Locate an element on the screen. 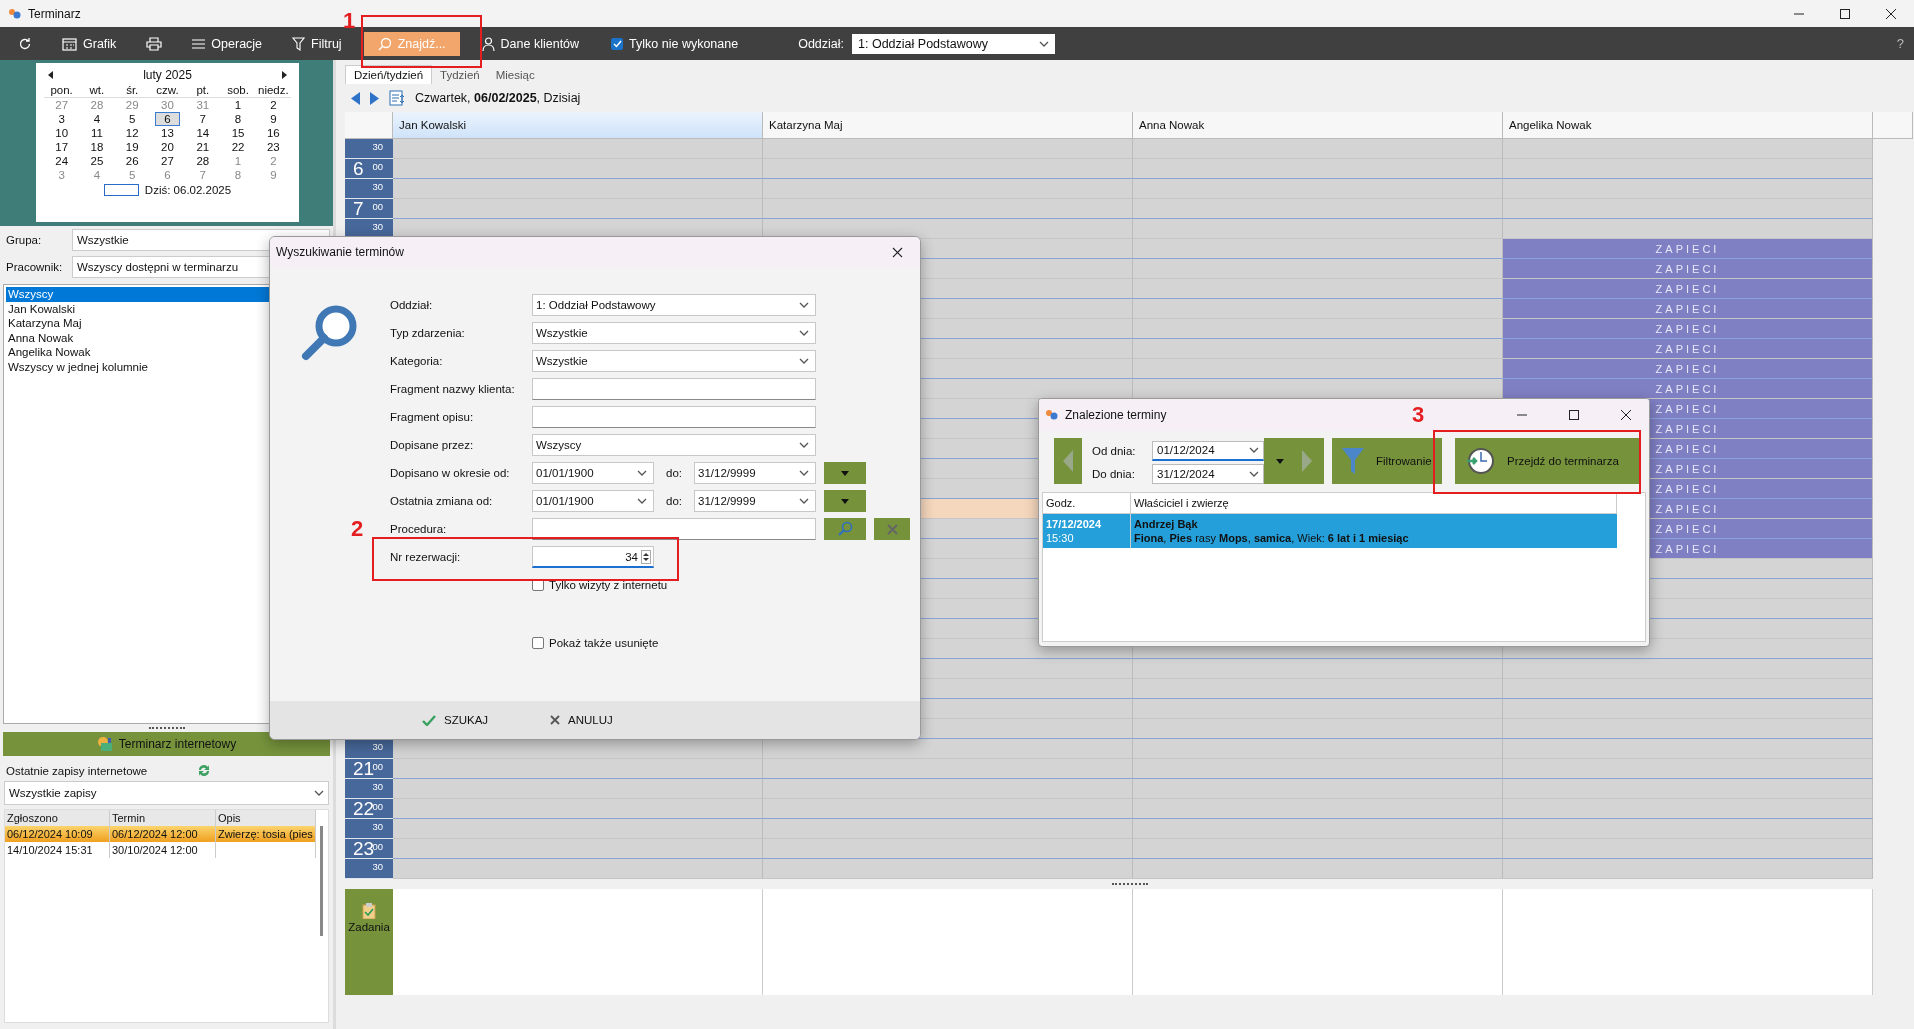 The image size is (1914, 1029). calendar-day: 20 is located at coordinates (167, 147).